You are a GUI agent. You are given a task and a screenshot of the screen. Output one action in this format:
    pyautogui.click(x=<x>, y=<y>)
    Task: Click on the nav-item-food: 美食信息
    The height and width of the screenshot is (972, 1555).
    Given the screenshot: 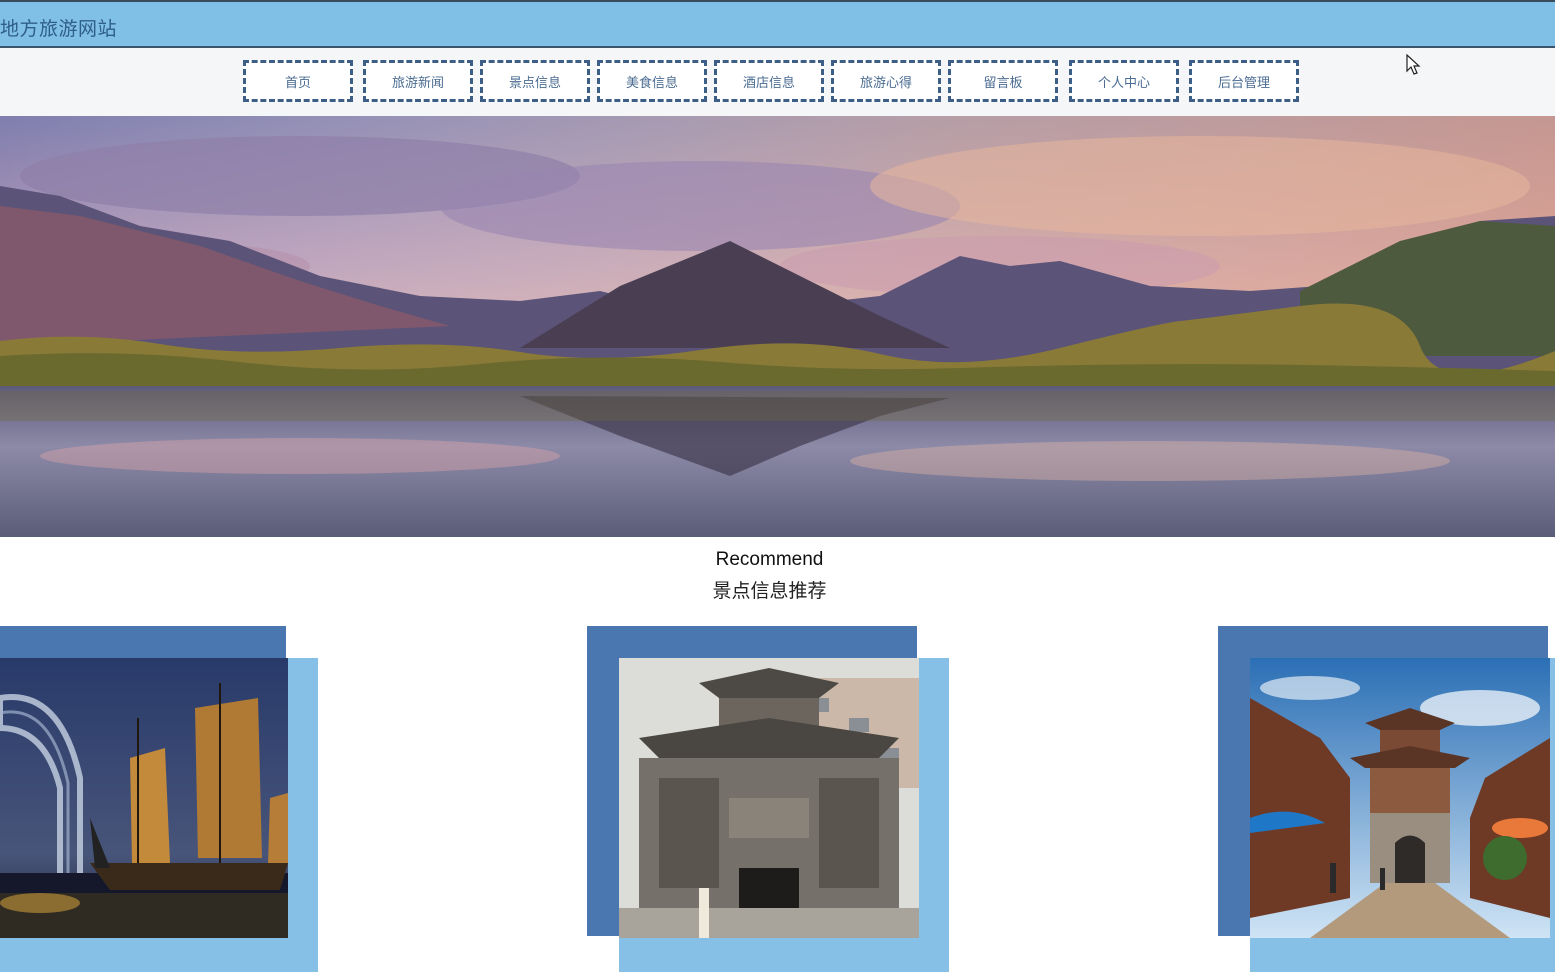 What is the action you would take?
    pyautogui.click(x=652, y=81)
    